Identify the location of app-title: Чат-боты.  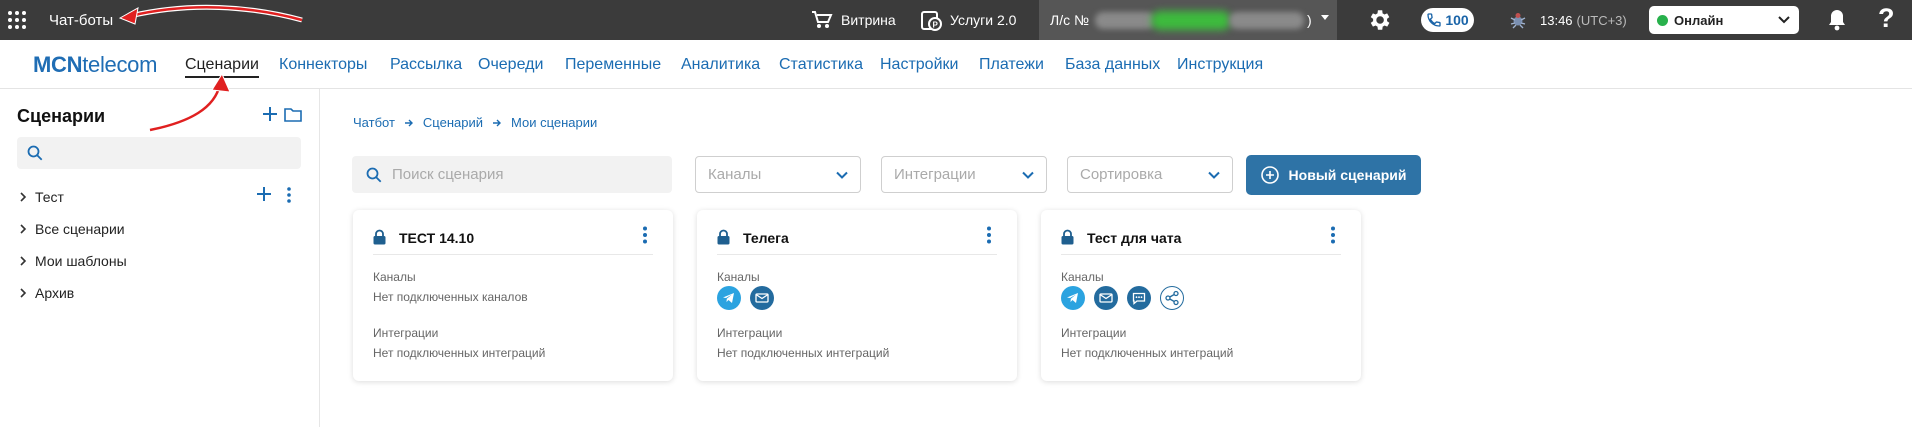
(81, 20).